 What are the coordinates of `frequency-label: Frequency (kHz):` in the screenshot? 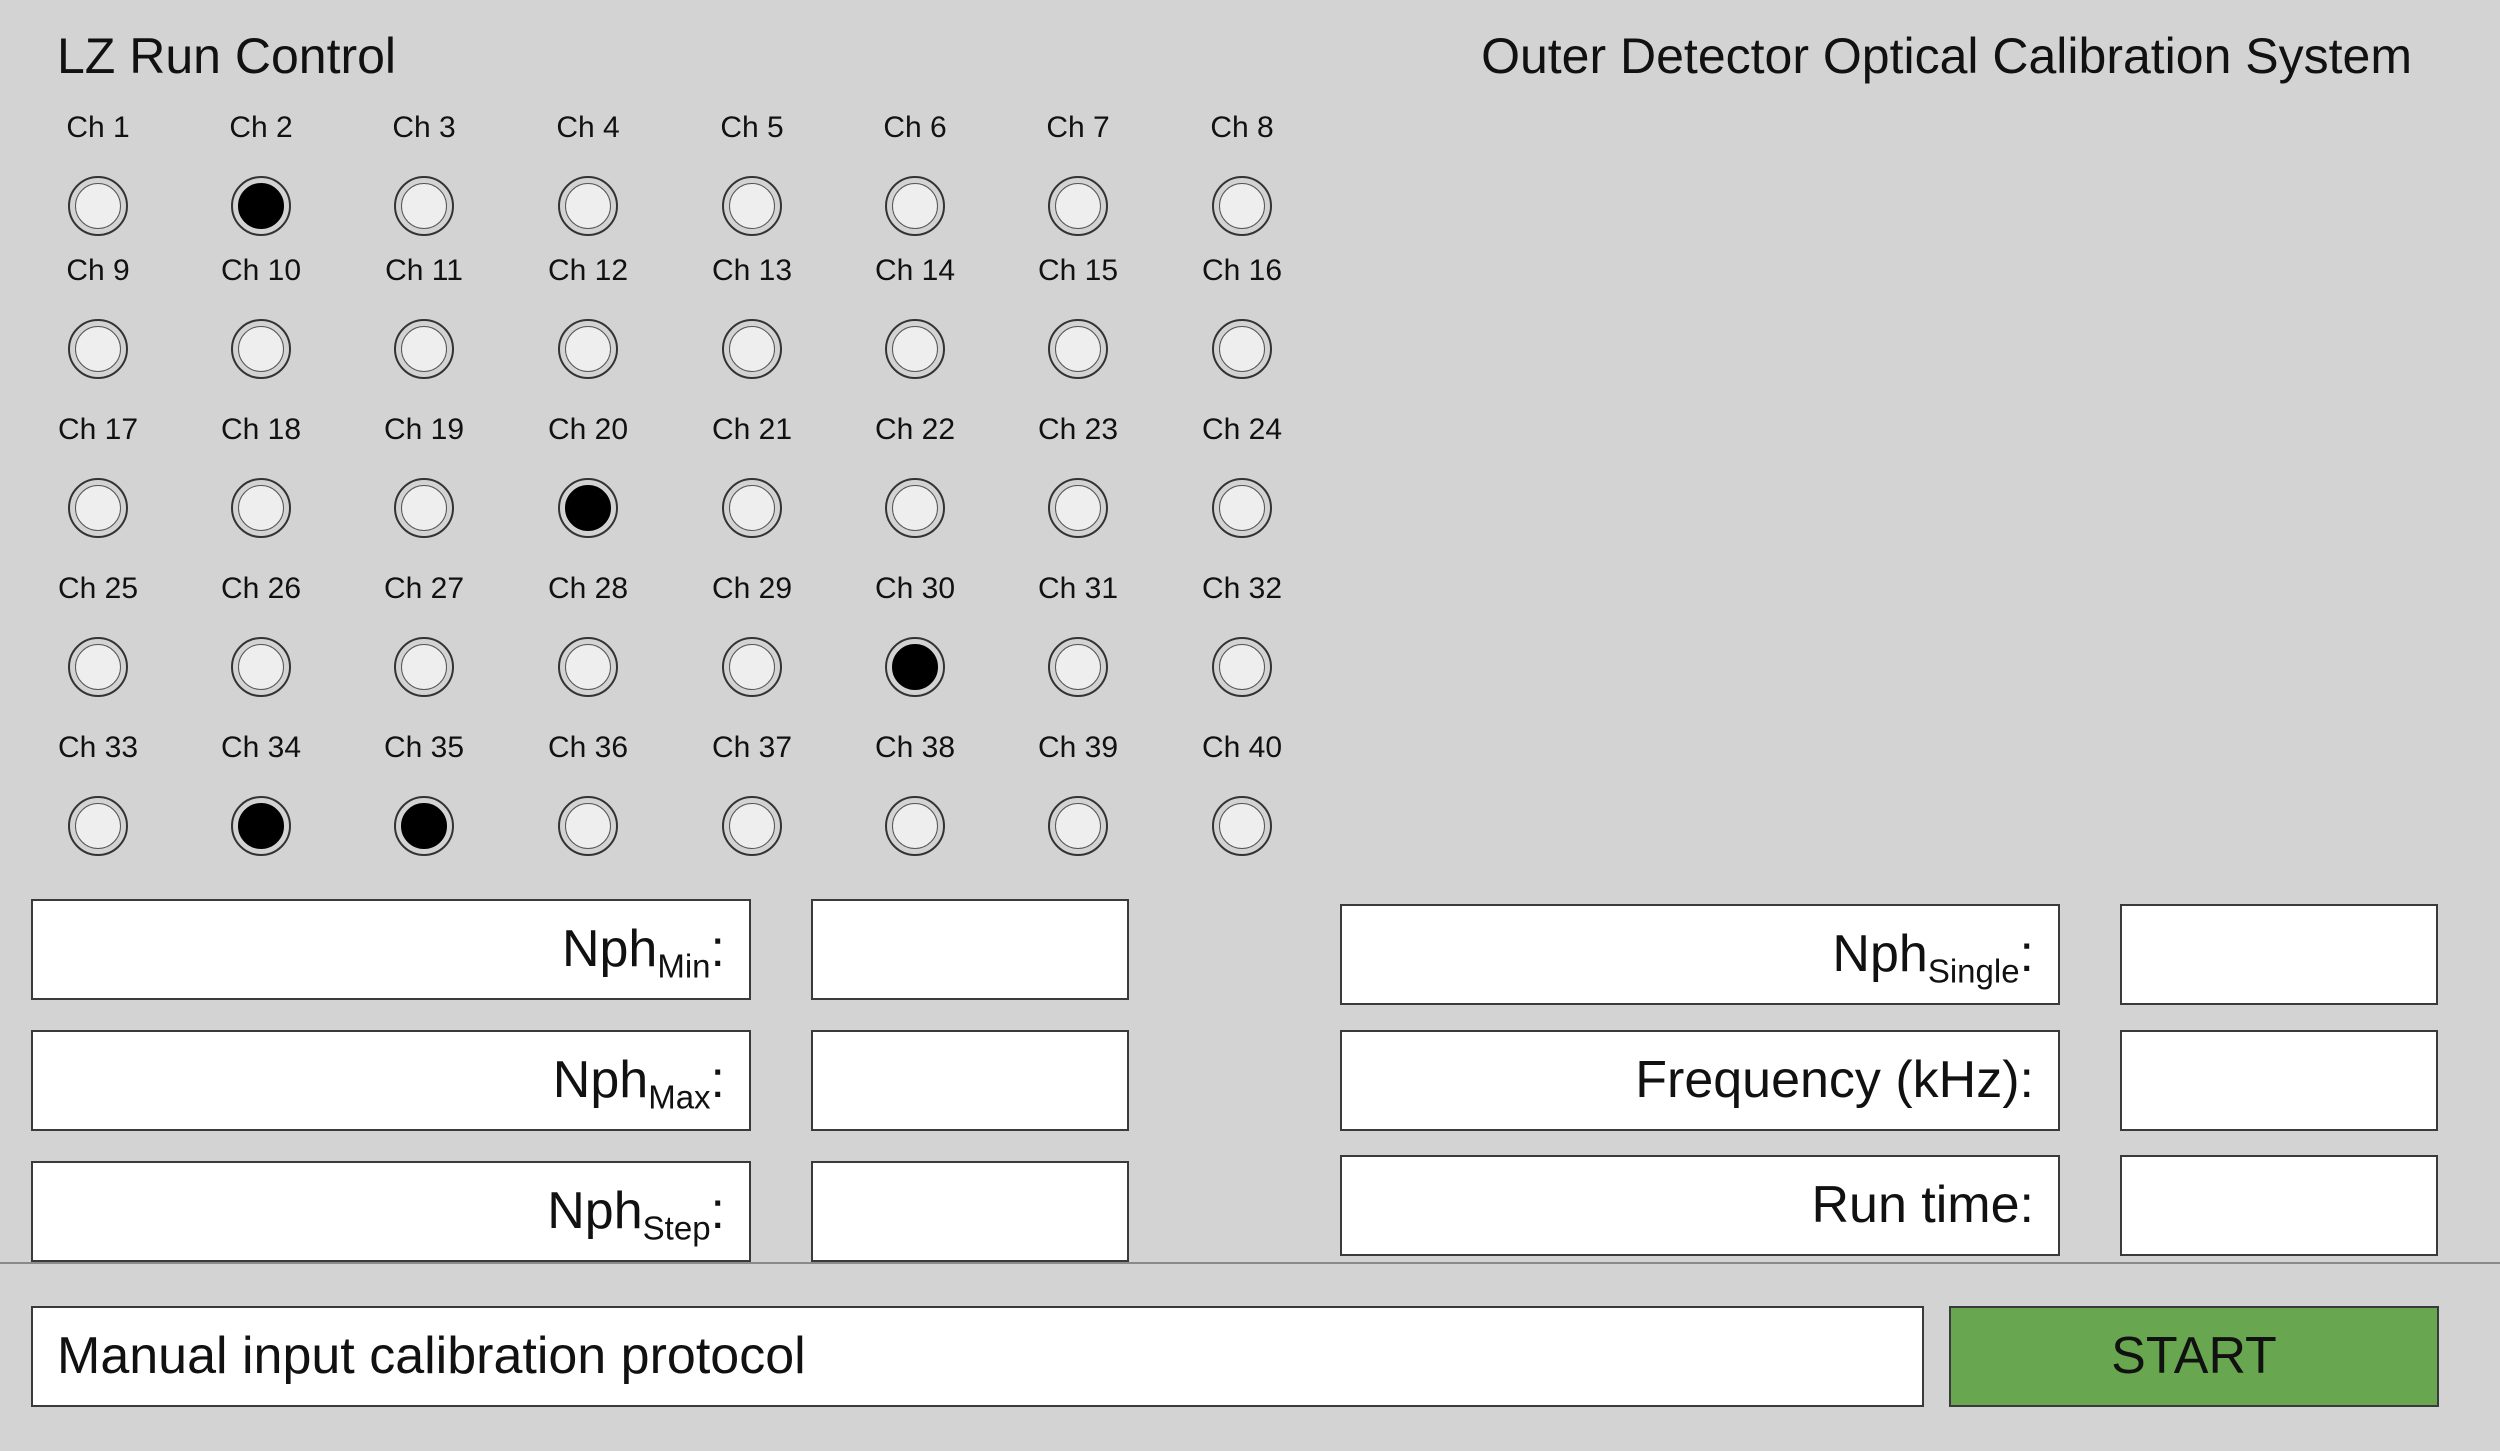 It's located at (1700, 1080).